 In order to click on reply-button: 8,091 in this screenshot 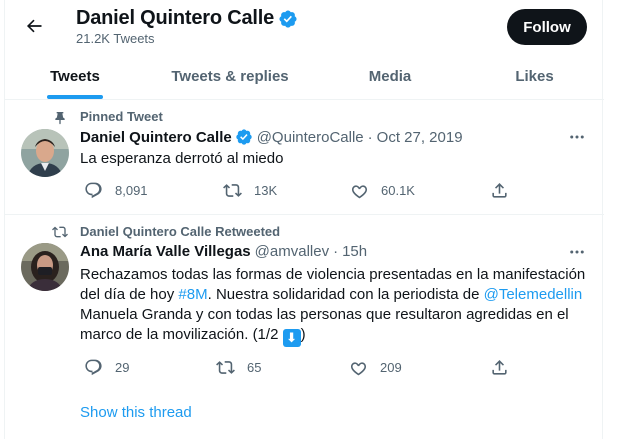, I will do `click(116, 190)`.